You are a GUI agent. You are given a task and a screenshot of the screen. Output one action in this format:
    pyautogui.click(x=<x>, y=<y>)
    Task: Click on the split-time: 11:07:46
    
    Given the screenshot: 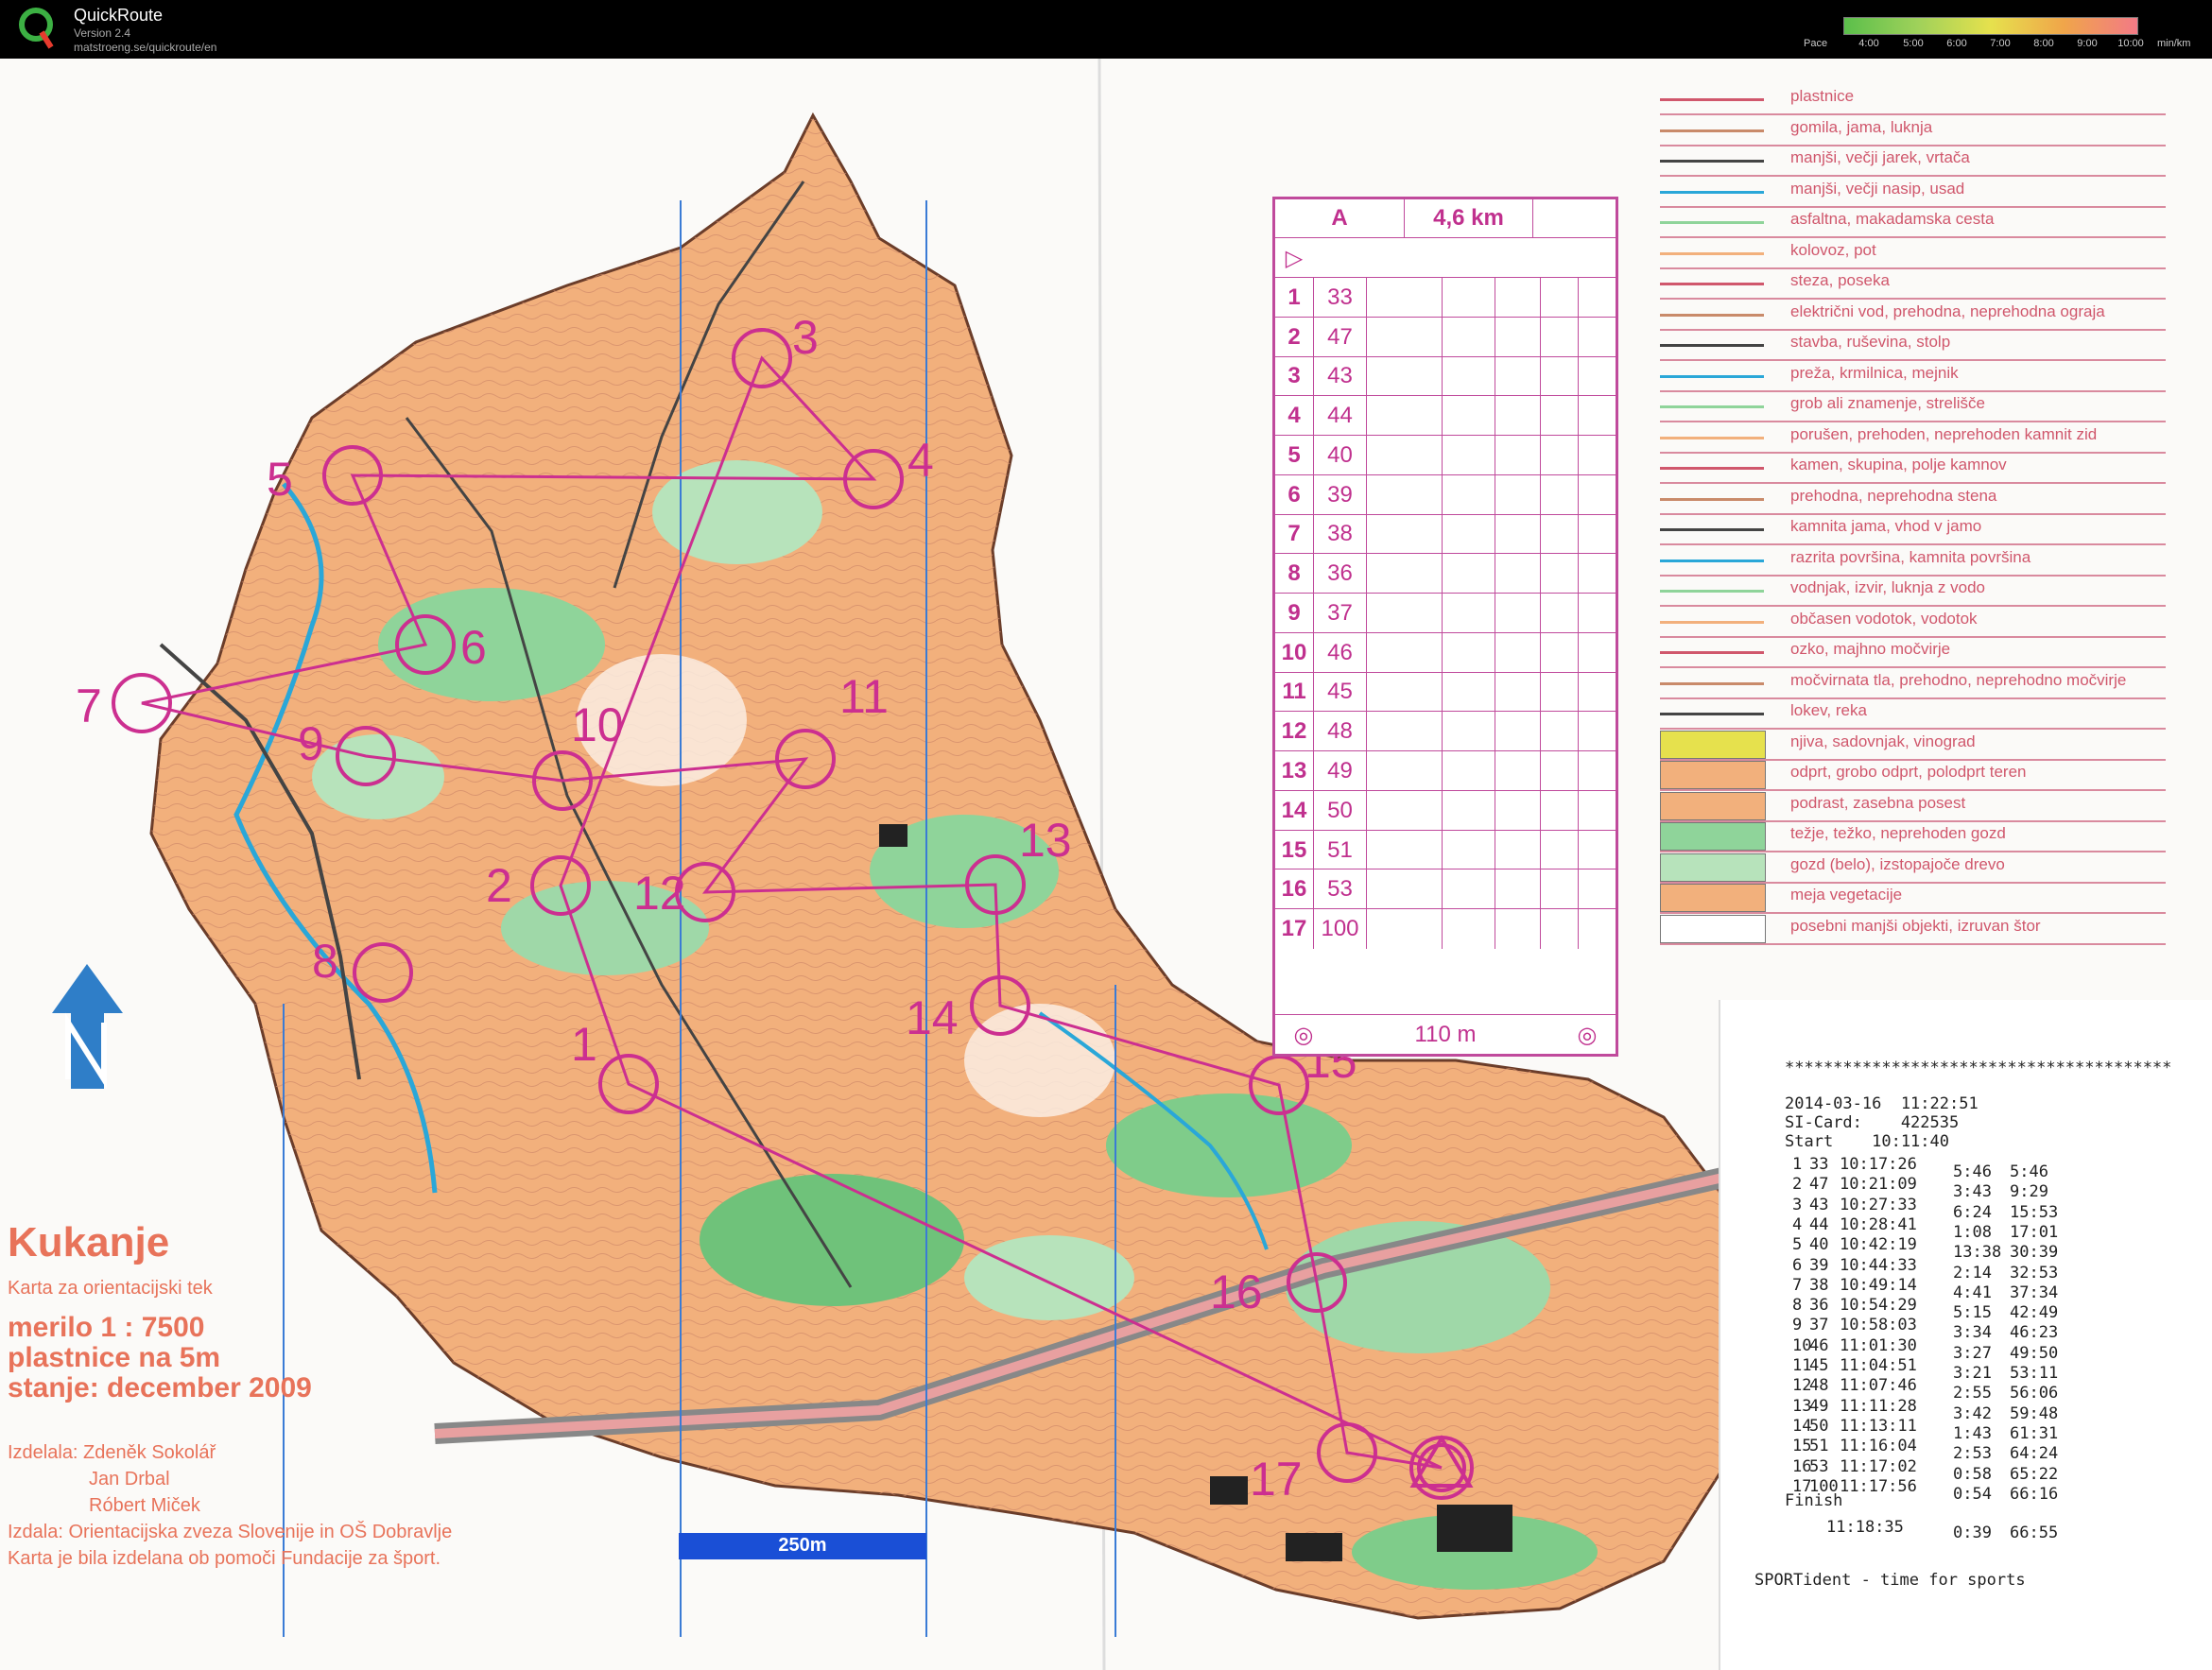 What is the action you would take?
    pyautogui.click(x=1878, y=1386)
    